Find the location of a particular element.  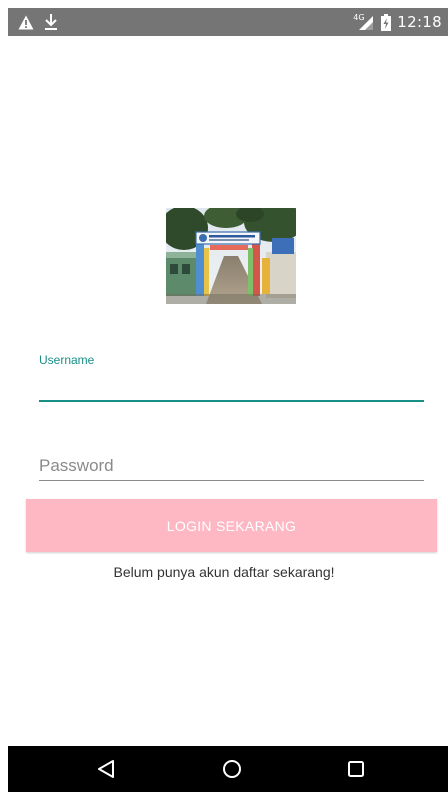

back-icon is located at coordinates (106, 769).